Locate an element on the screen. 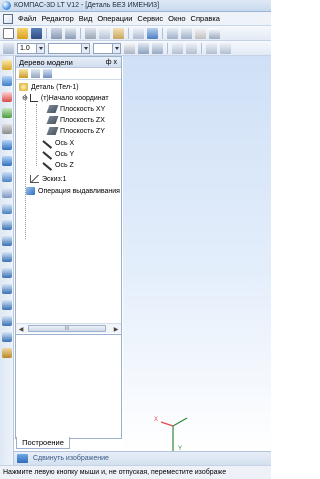  angle-icon is located at coordinates (211, 48).